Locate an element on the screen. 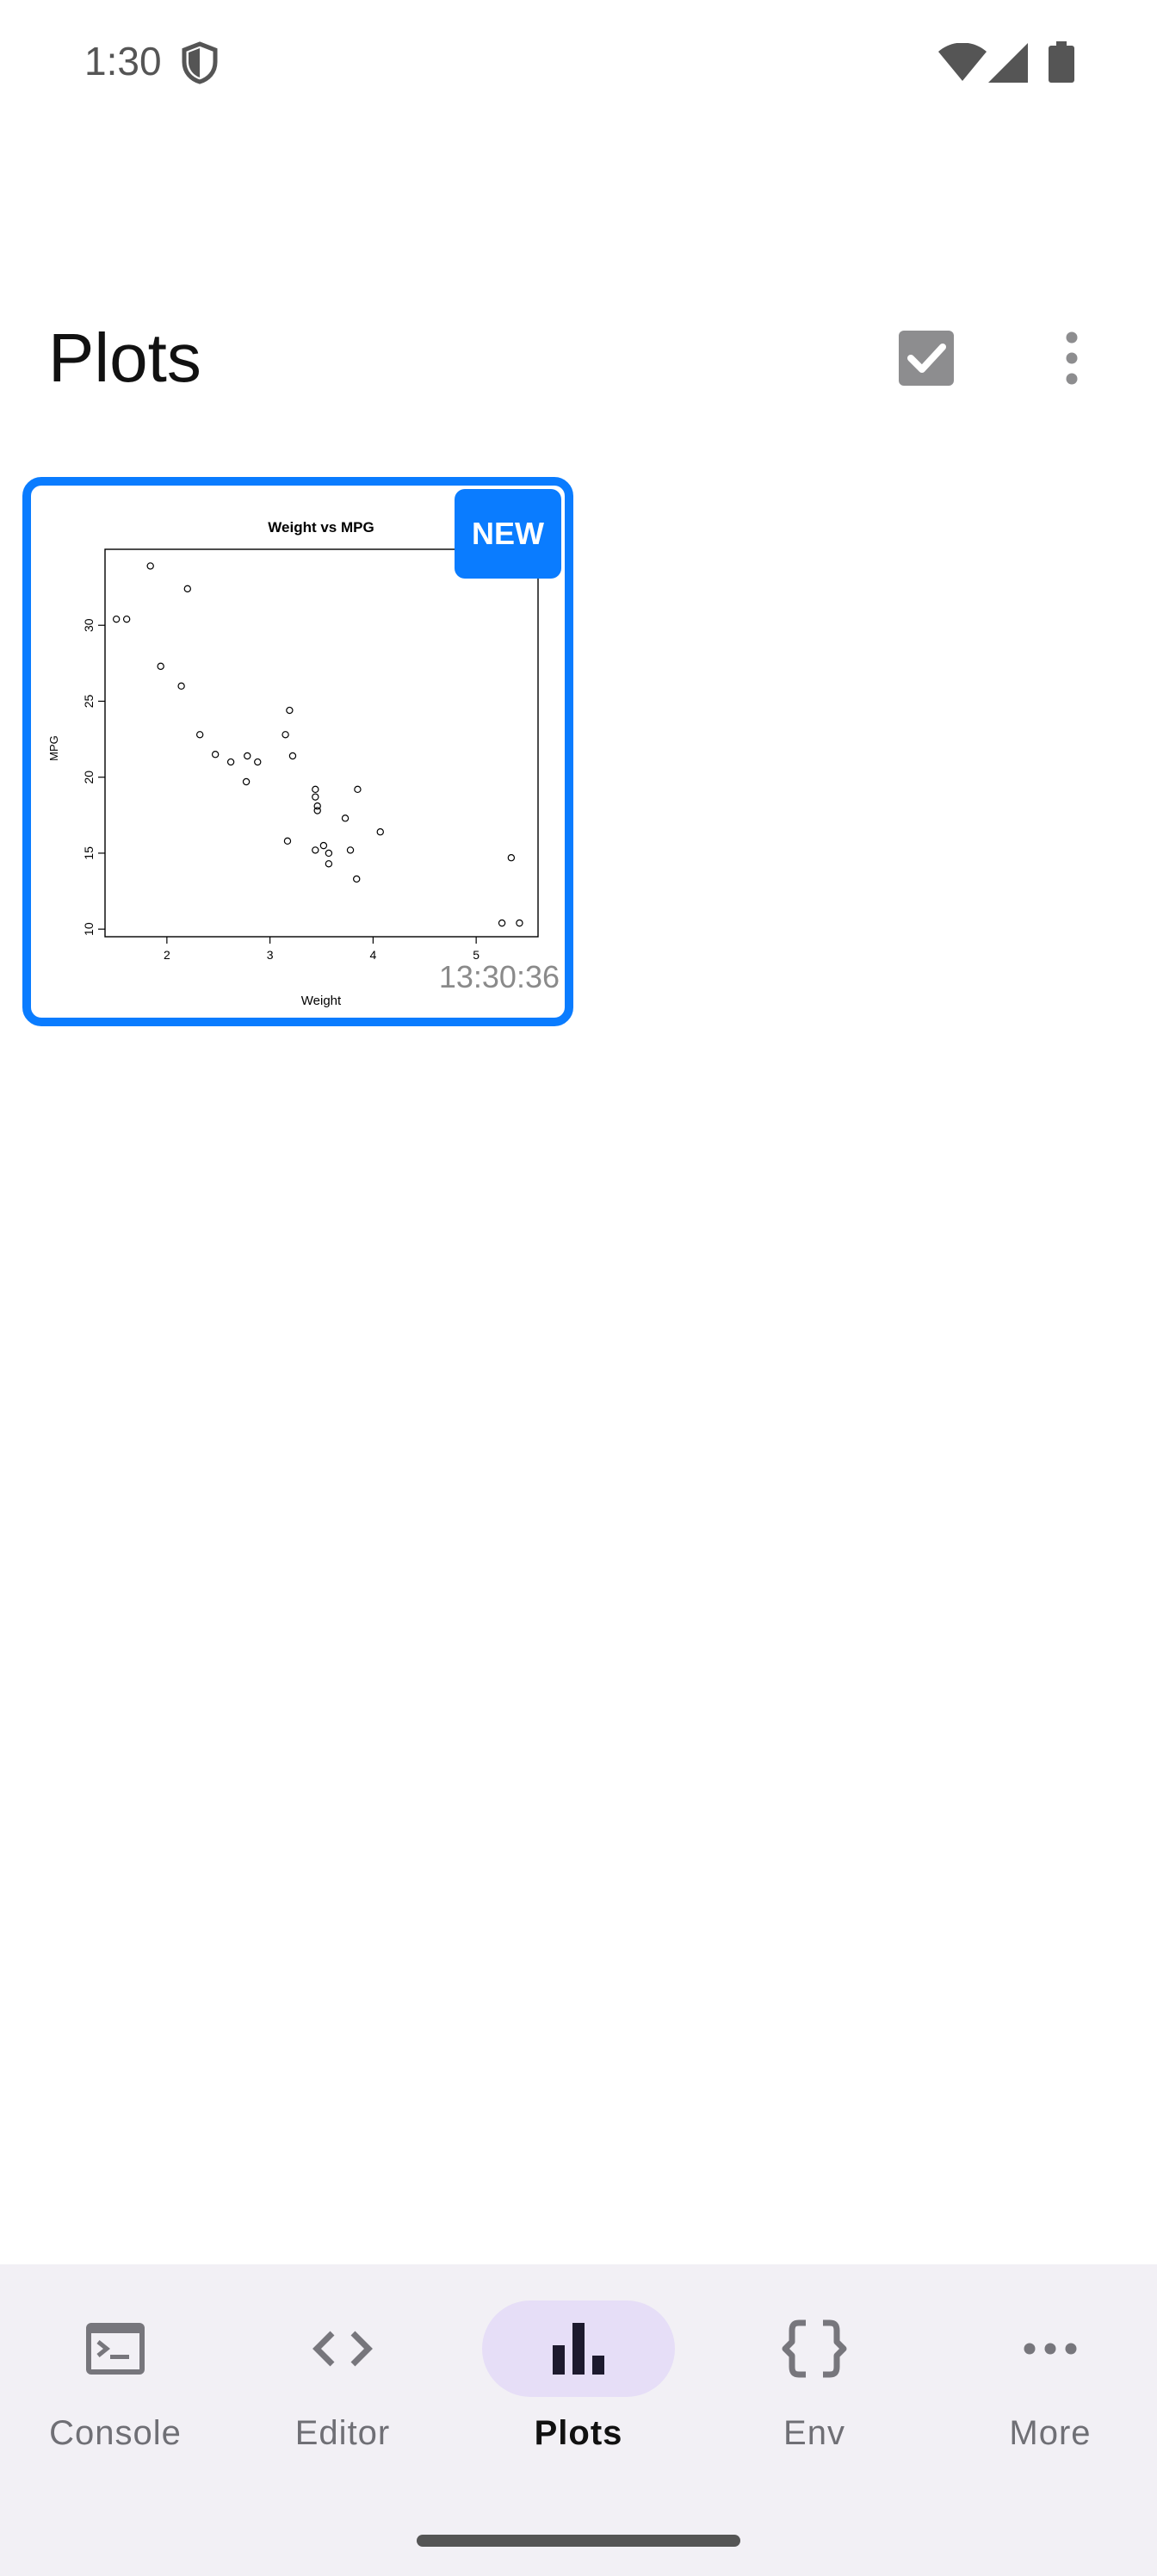 The height and width of the screenshot is (2576, 1157). y-axis-label: MPG is located at coordinates (54, 748).